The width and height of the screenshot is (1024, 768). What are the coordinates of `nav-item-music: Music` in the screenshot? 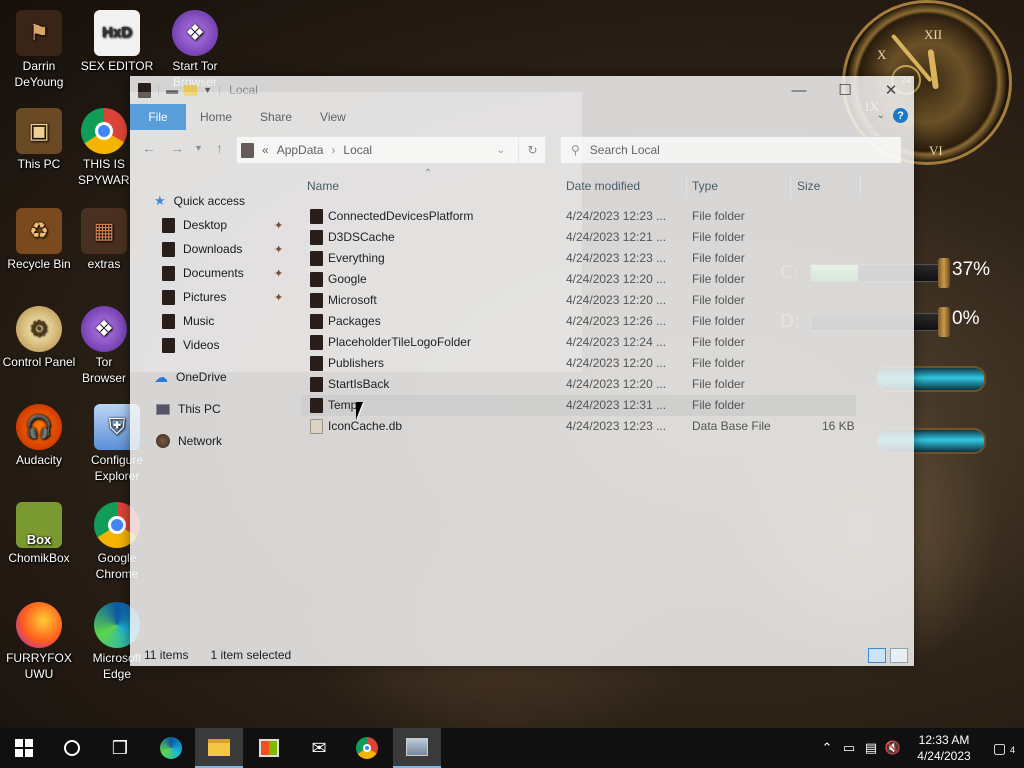 It's located at (188, 321).